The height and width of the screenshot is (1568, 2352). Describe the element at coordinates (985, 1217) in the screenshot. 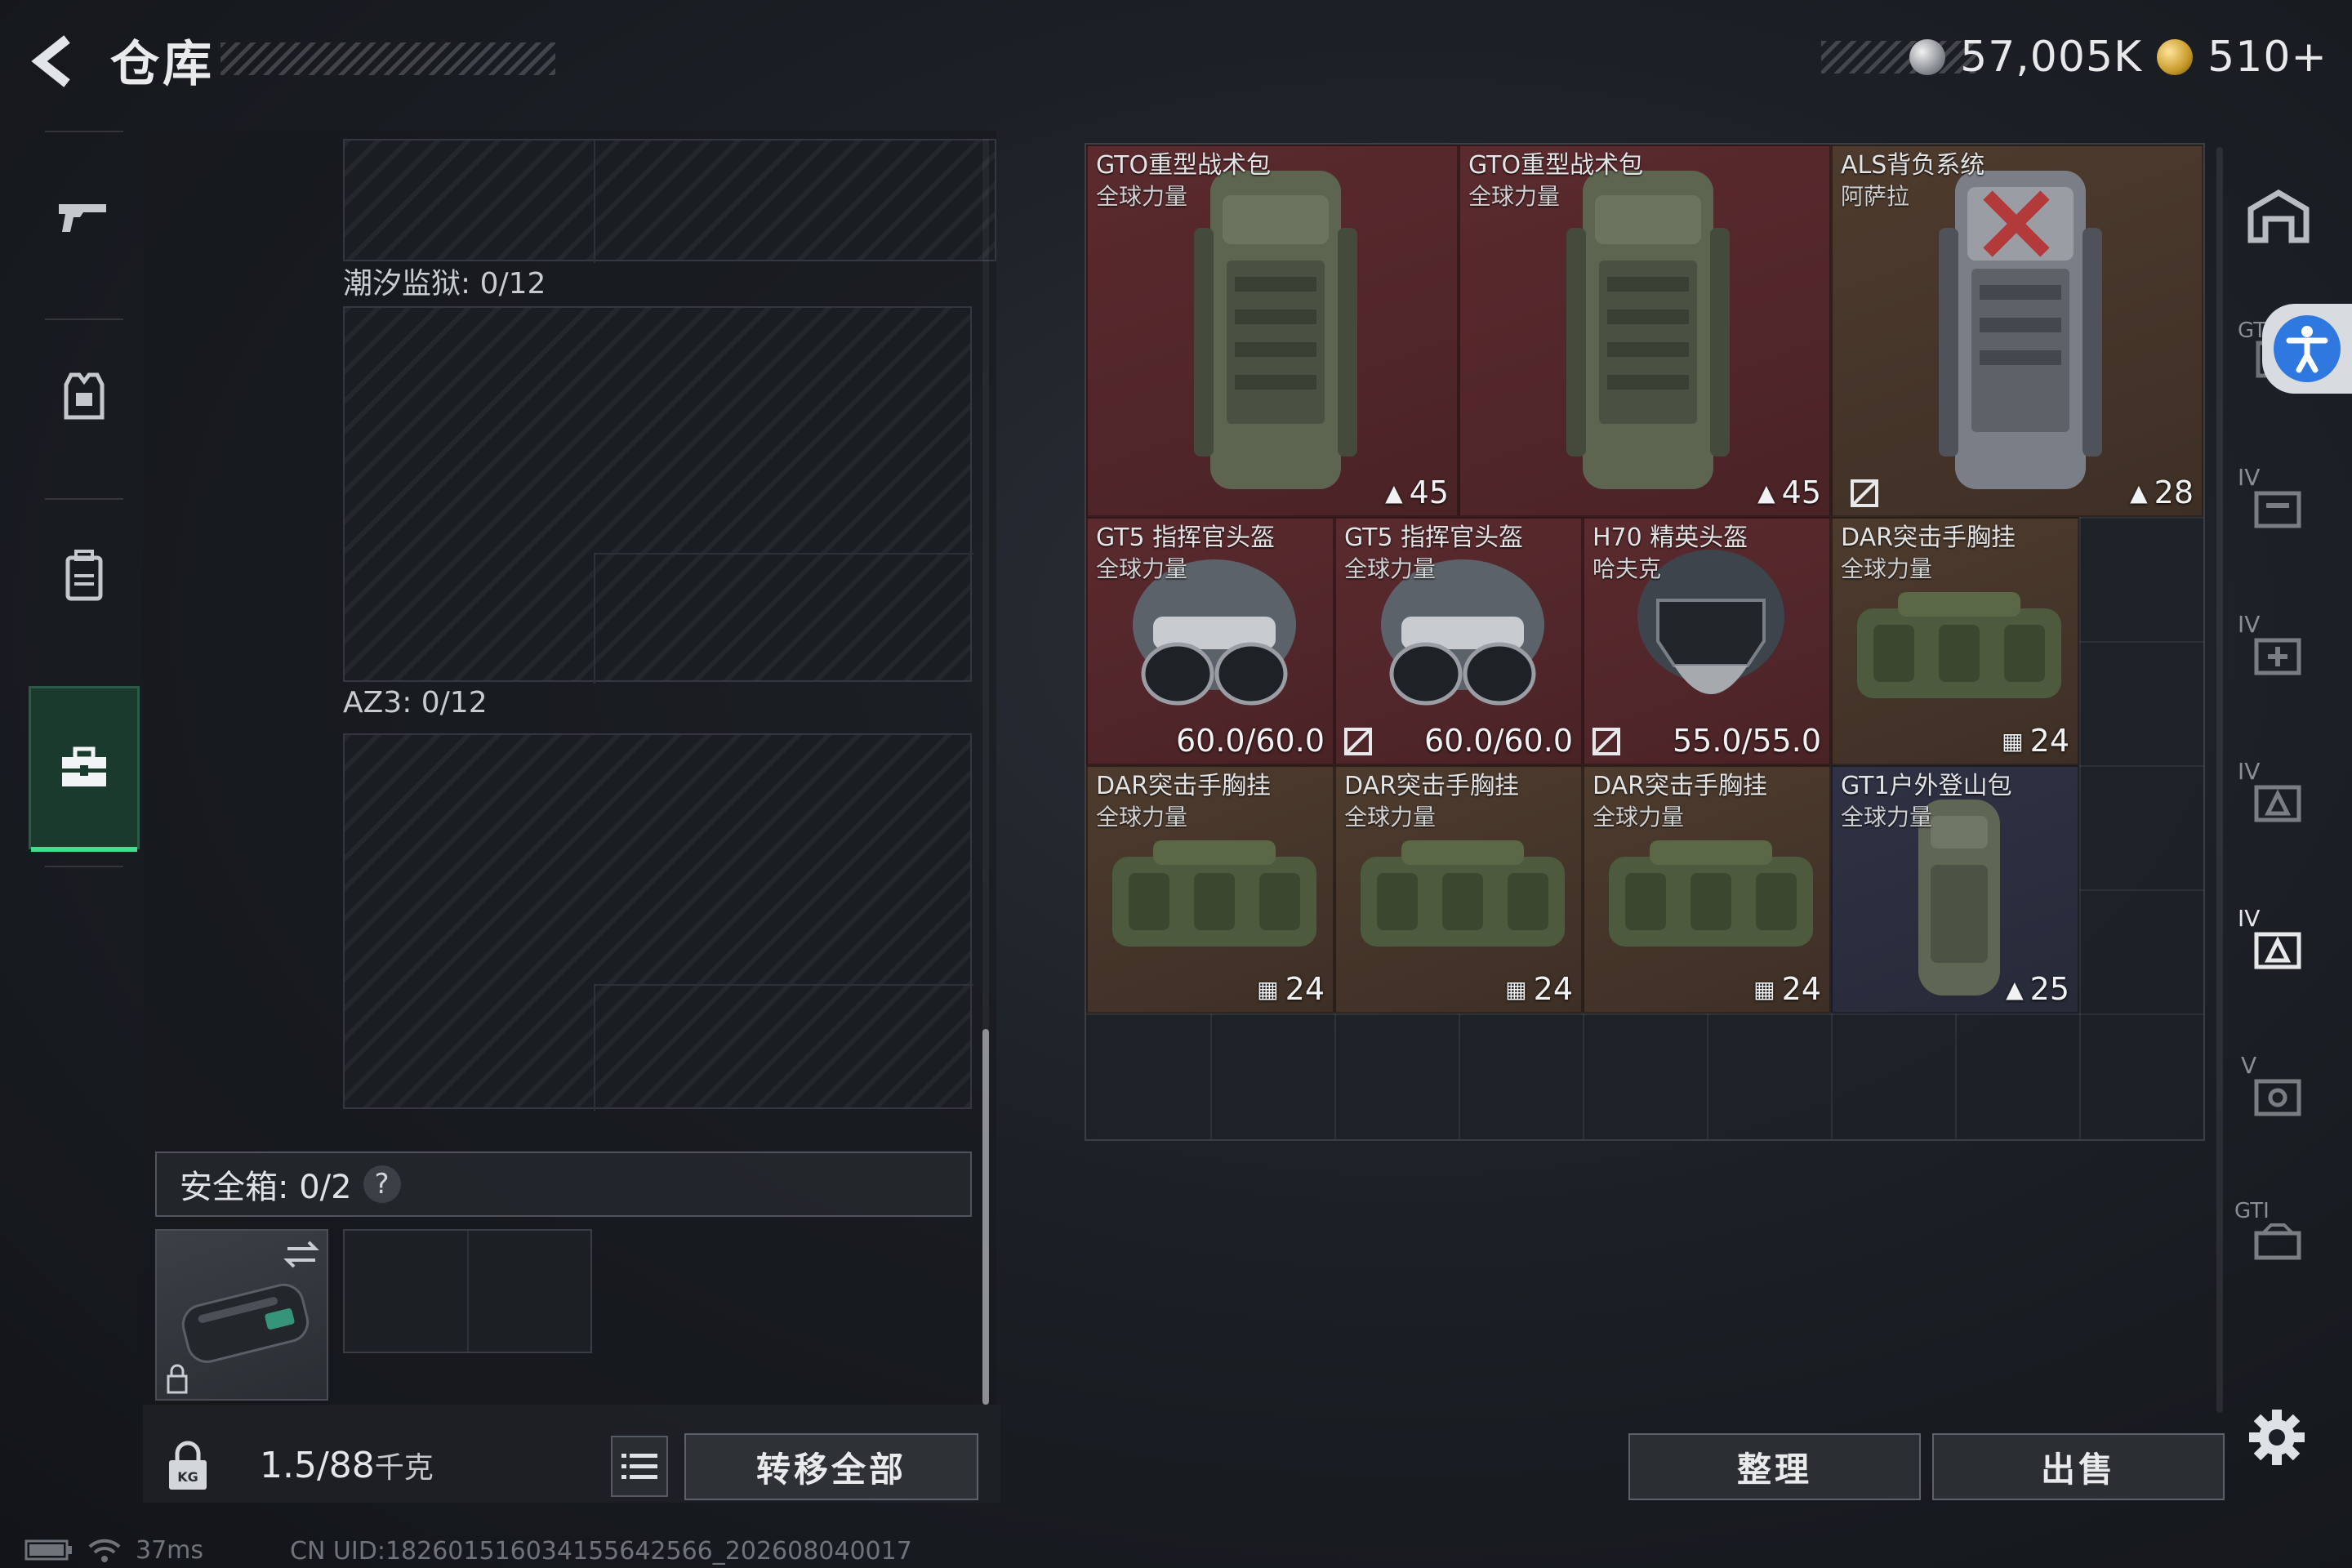

I see `storage-scrollbar` at that location.